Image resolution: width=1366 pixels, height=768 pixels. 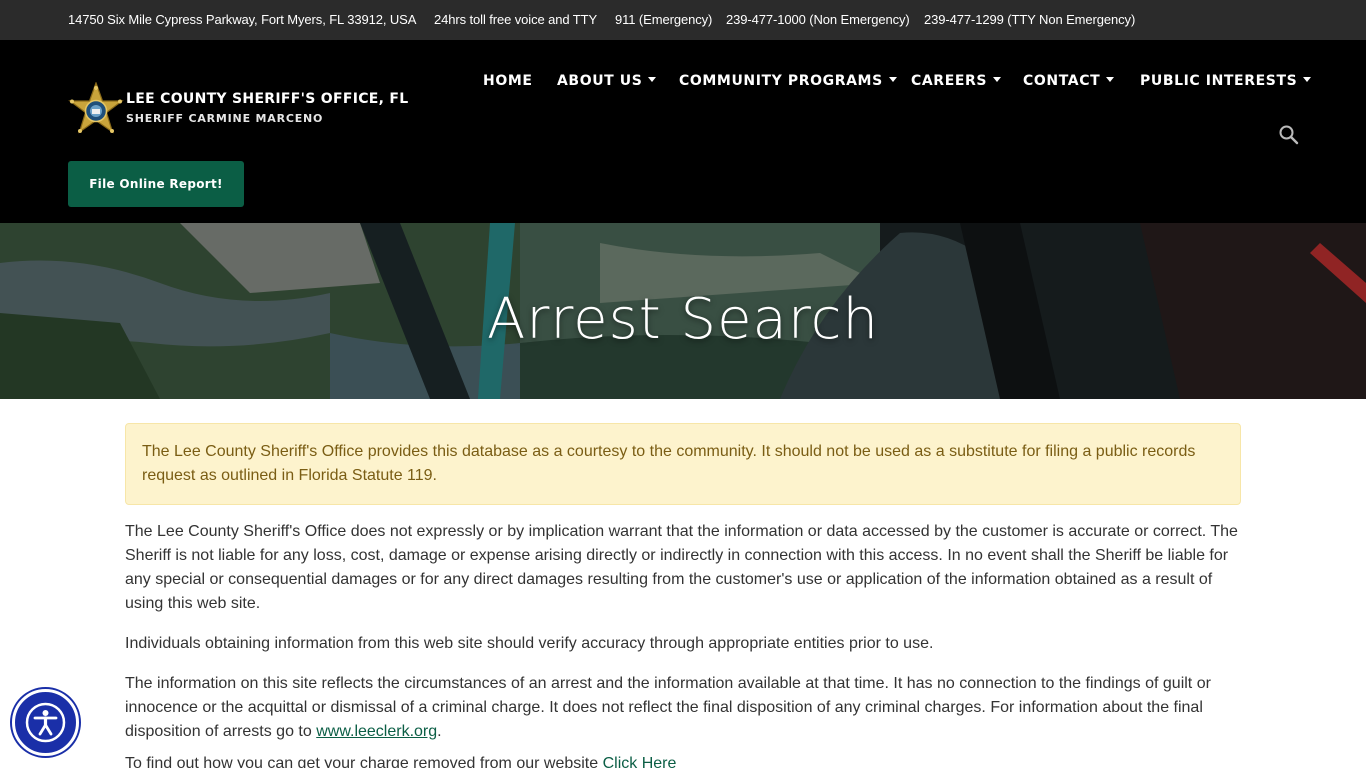 I want to click on nav-about-label: ABOUT US, so click(x=600, y=81).